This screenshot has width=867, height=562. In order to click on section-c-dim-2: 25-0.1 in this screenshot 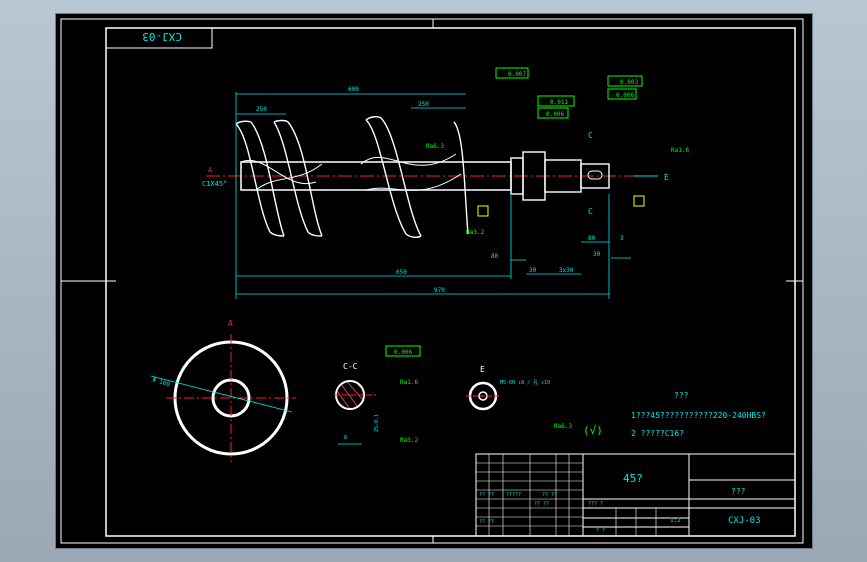, I will do `click(377, 423)`.